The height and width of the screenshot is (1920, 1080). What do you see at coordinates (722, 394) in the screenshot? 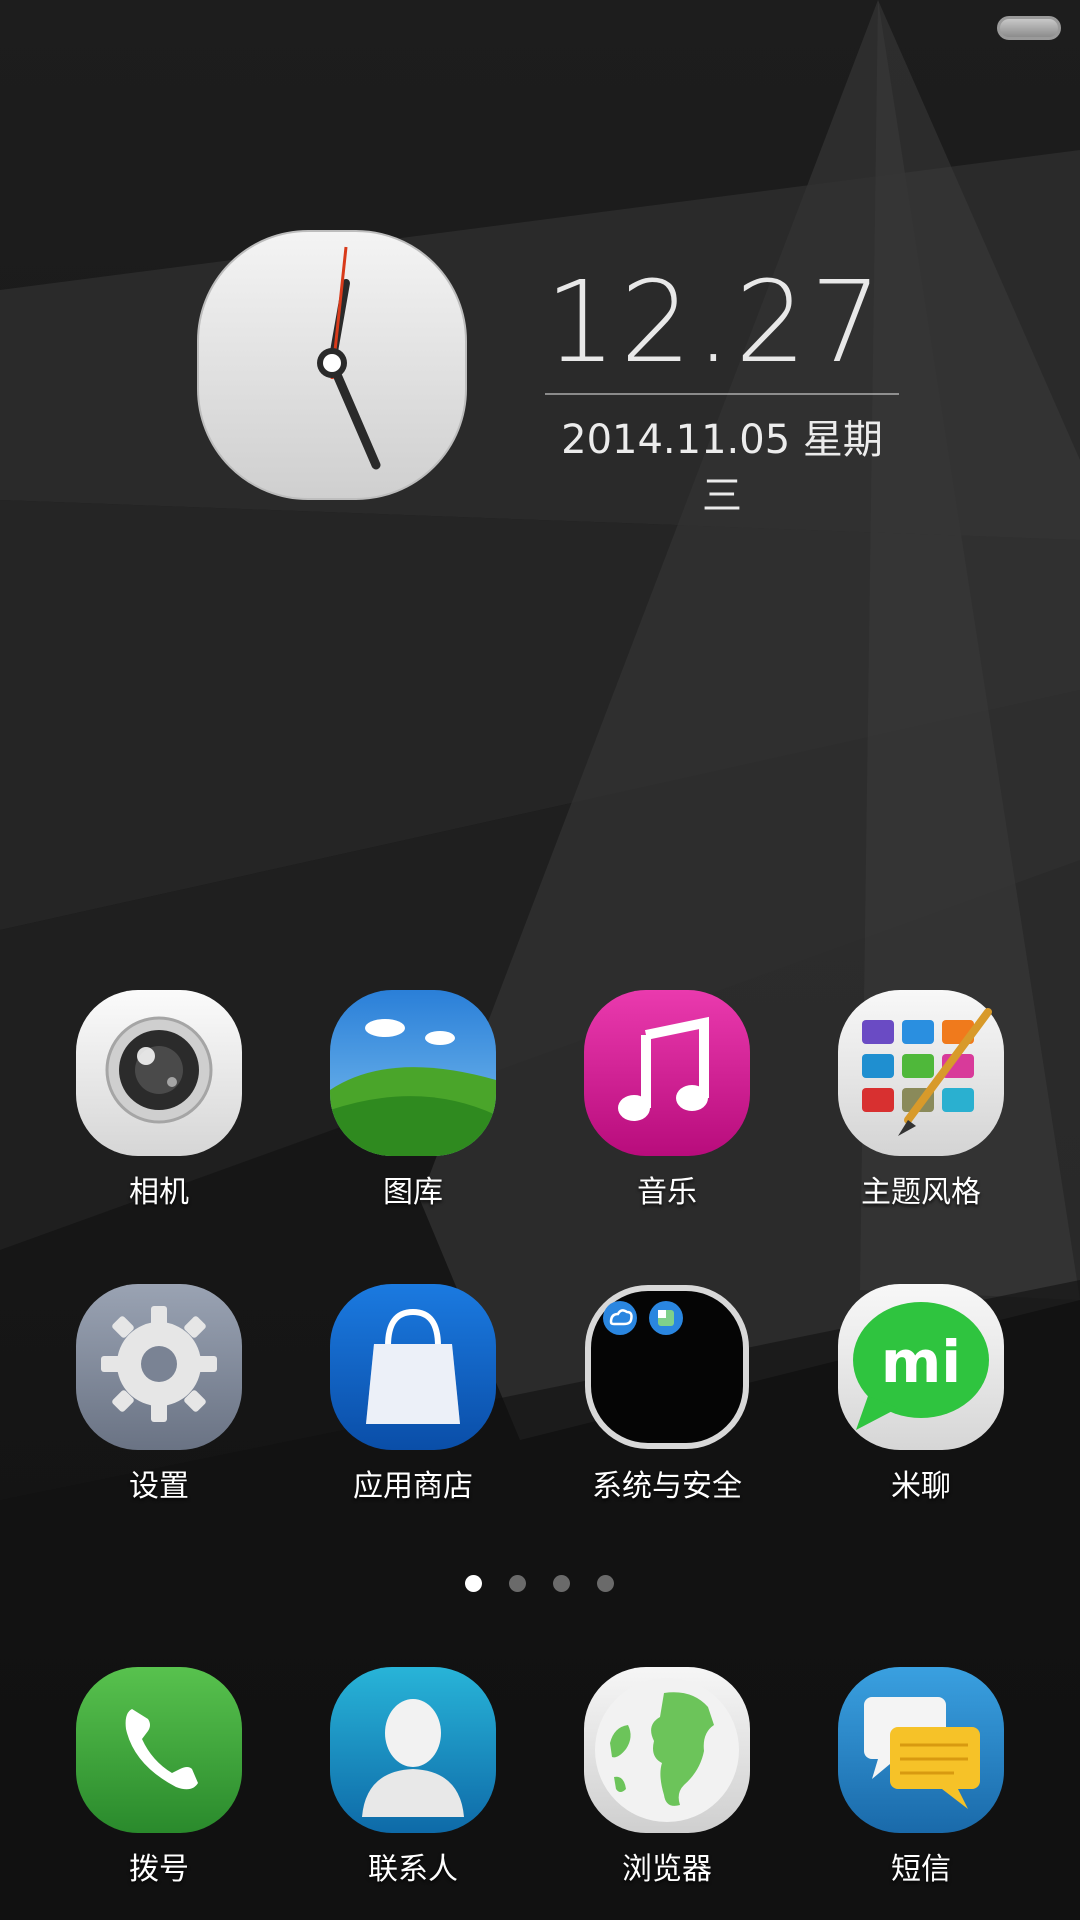
I see `clock-divider` at bounding box center [722, 394].